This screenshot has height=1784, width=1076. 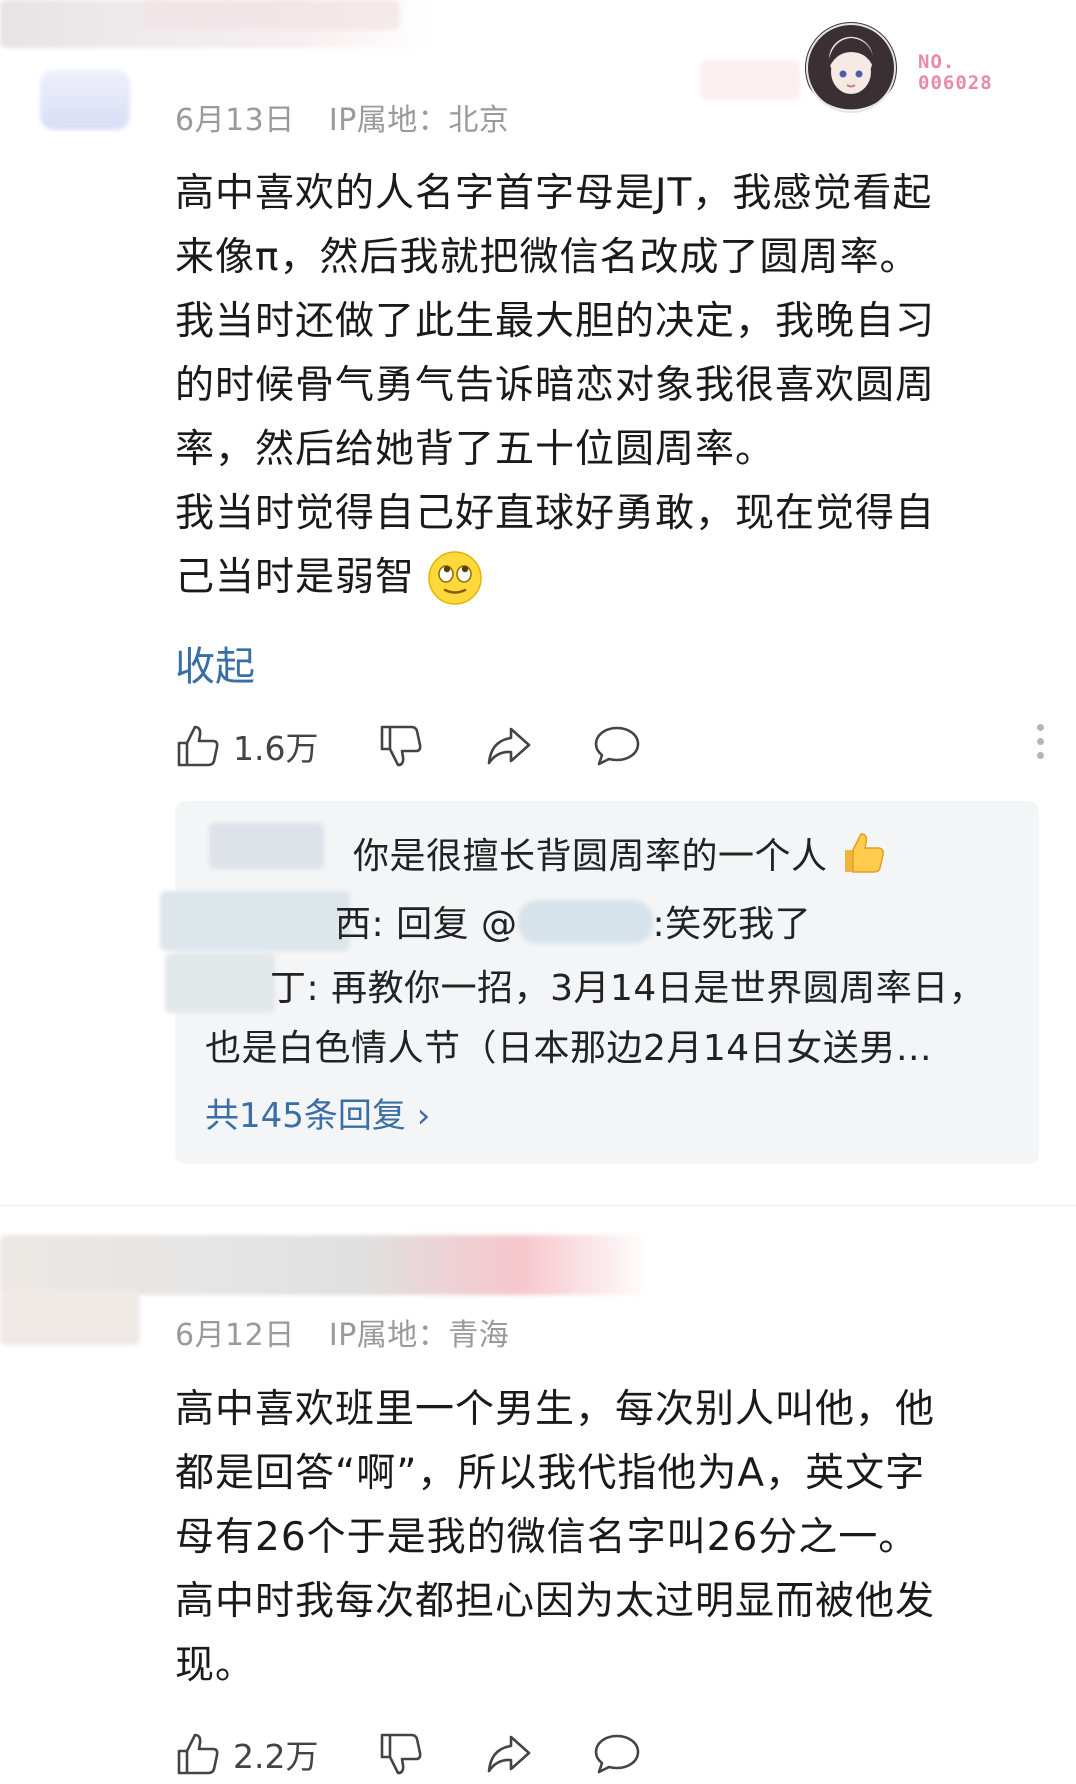 I want to click on like-button: 1.6万, so click(x=246, y=746).